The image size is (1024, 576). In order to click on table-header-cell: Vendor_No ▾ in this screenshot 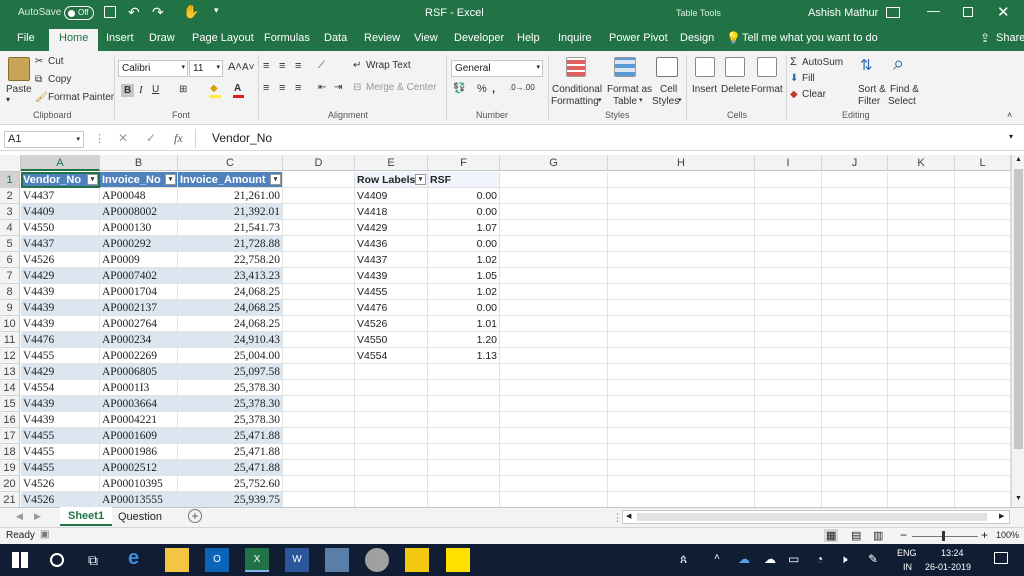, I will do `click(60, 180)`.